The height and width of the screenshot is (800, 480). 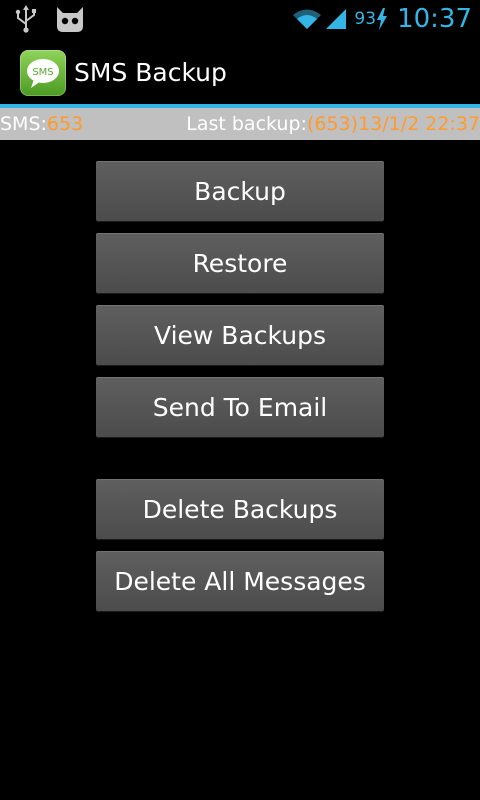 What do you see at coordinates (23, 124) in the screenshot?
I see `sms-count-label: SMS:` at bounding box center [23, 124].